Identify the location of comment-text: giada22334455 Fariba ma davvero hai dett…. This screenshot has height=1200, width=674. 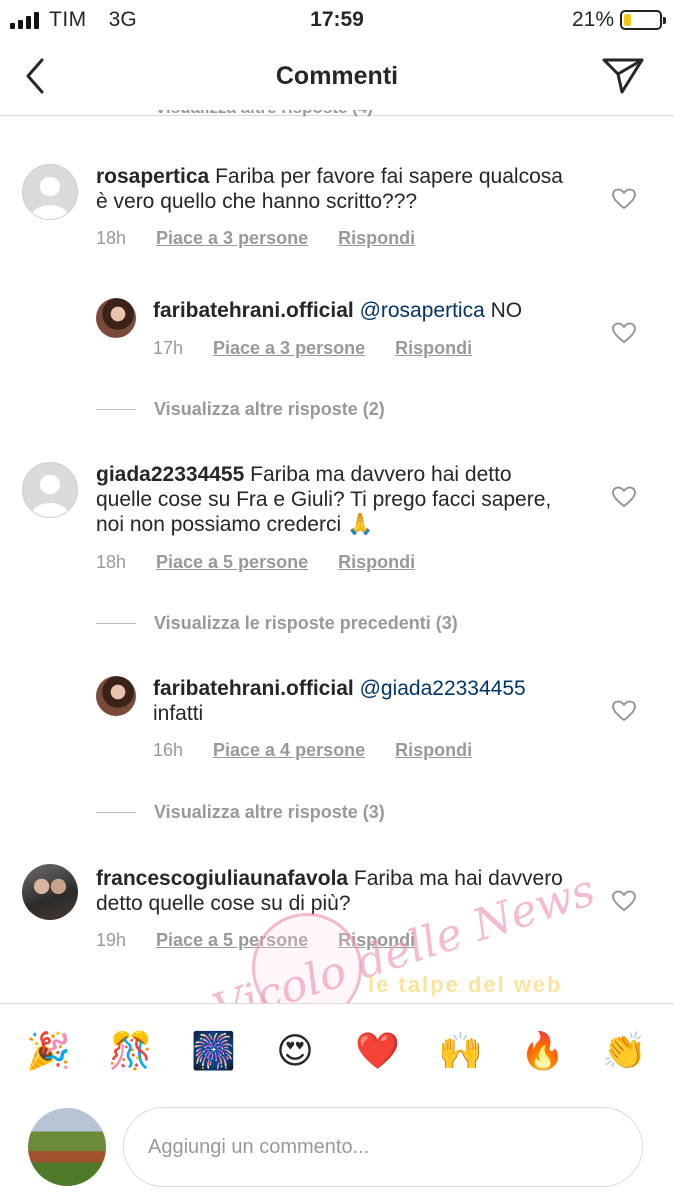
(331, 499).